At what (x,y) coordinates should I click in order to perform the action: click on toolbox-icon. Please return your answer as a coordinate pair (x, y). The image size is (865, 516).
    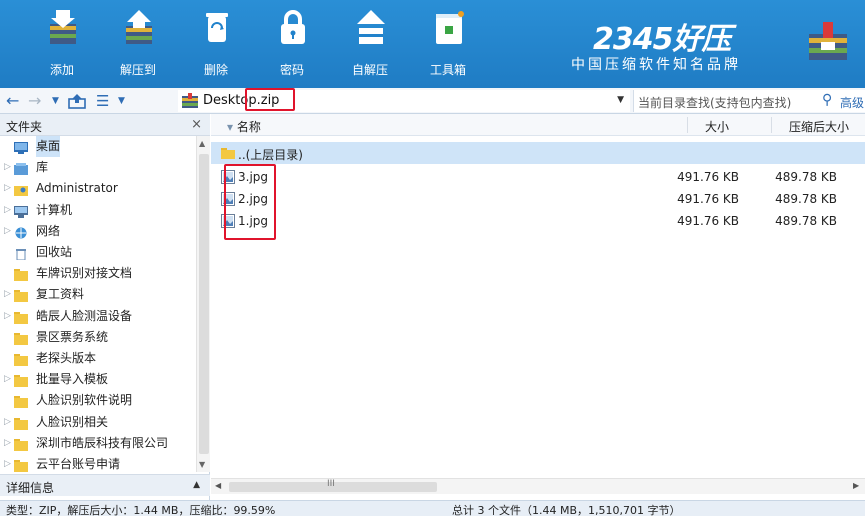
    Looking at the image, I should click on (450, 27).